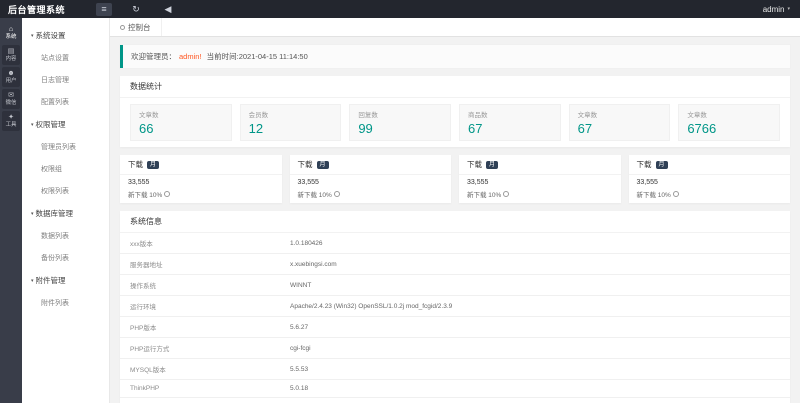  Describe the element at coordinates (455, 264) in the screenshot. I see `table-row: 服务器地址 x.xuebingsi.com` at that location.